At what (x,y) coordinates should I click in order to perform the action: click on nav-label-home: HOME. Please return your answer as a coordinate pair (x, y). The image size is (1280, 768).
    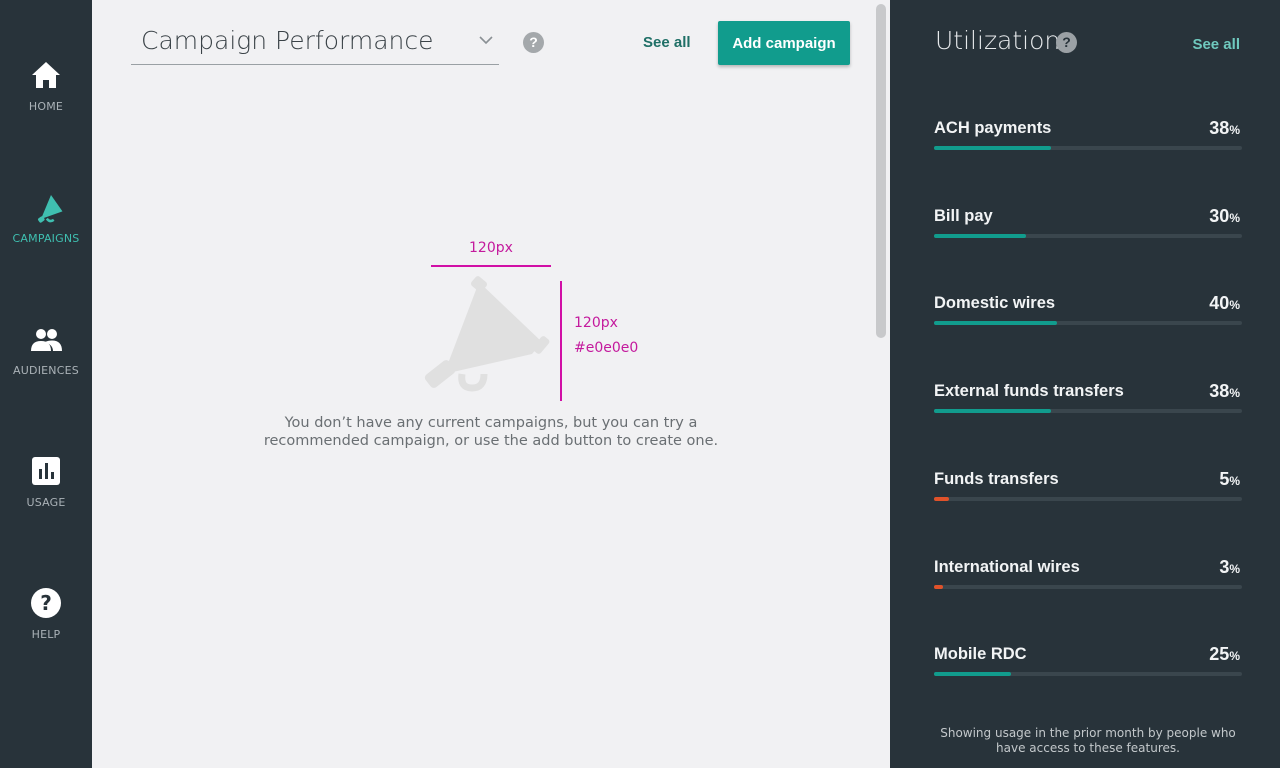
    Looking at the image, I should click on (46, 106).